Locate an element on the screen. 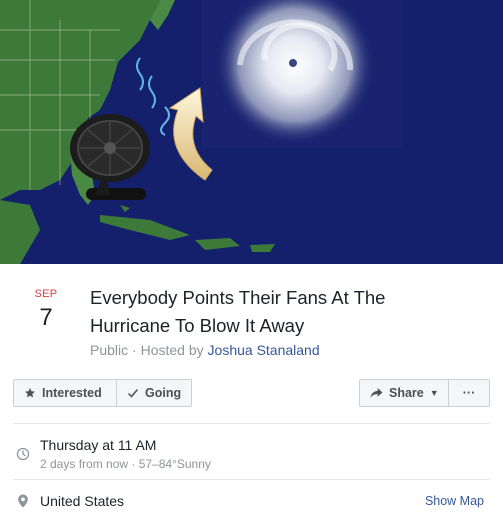  more-label: ··· is located at coordinates (469, 393).